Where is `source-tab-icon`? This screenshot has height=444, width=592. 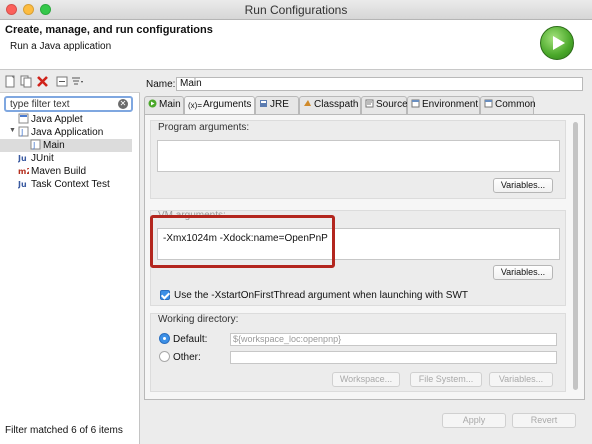
source-tab-icon is located at coordinates (369, 103).